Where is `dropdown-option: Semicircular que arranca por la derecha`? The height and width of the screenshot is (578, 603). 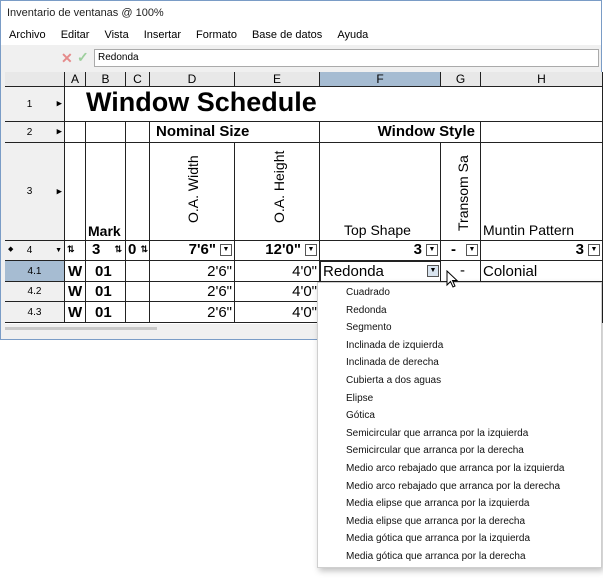
dropdown-option: Semicircular que arranca por la derecha is located at coordinates (435, 450).